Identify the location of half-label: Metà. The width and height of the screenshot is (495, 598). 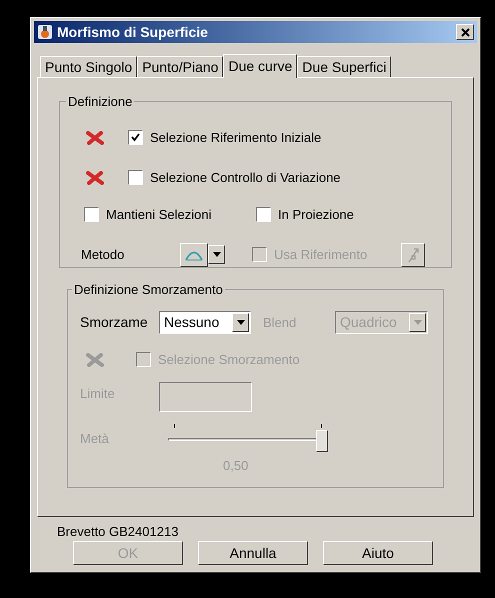
(95, 439).